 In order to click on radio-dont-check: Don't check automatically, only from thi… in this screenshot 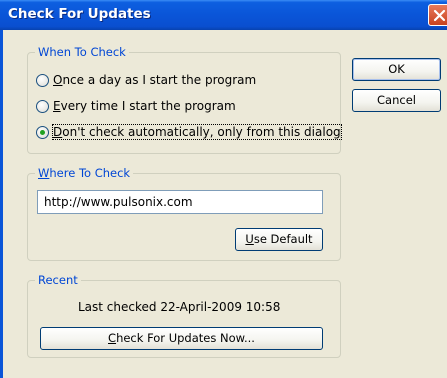, I will do `click(189, 132)`.